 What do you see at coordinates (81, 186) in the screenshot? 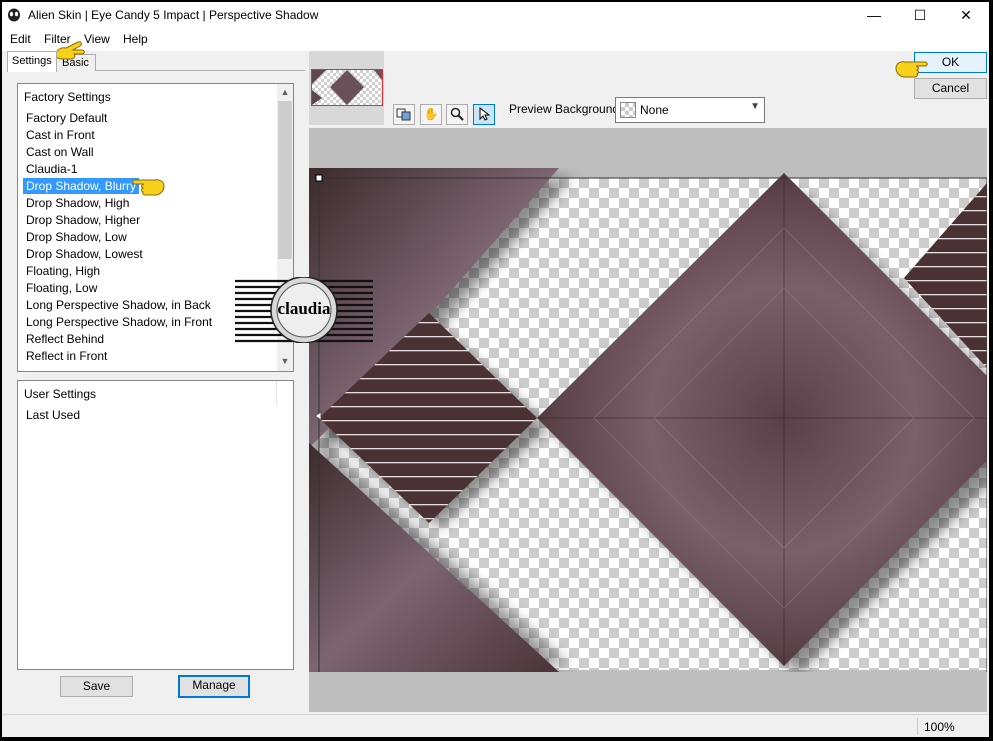
I see `list-item-selected: Drop Shadow, Blurry` at bounding box center [81, 186].